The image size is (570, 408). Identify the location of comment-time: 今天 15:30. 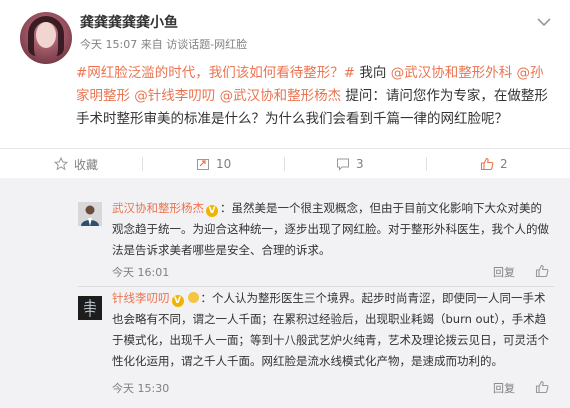
(141, 388).